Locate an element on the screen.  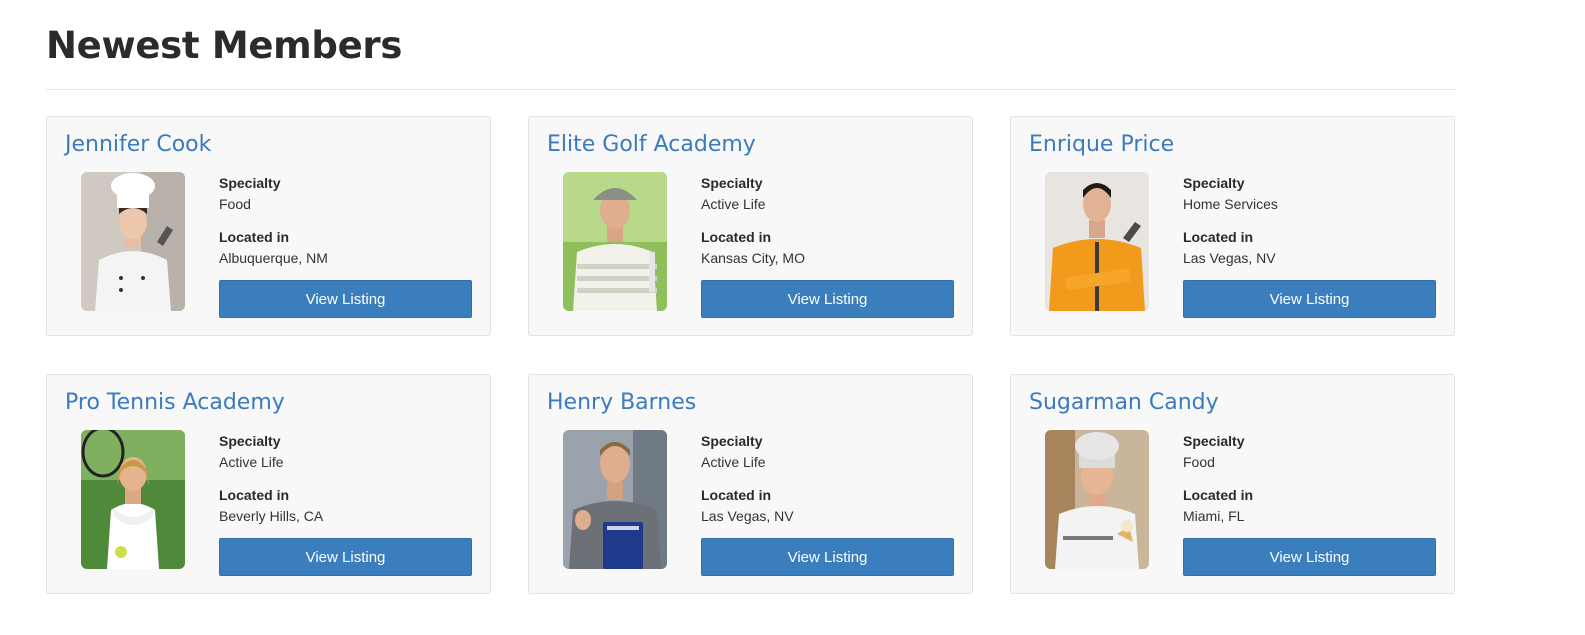
location-value: Beverly Hills, CA is located at coordinates (271, 516).